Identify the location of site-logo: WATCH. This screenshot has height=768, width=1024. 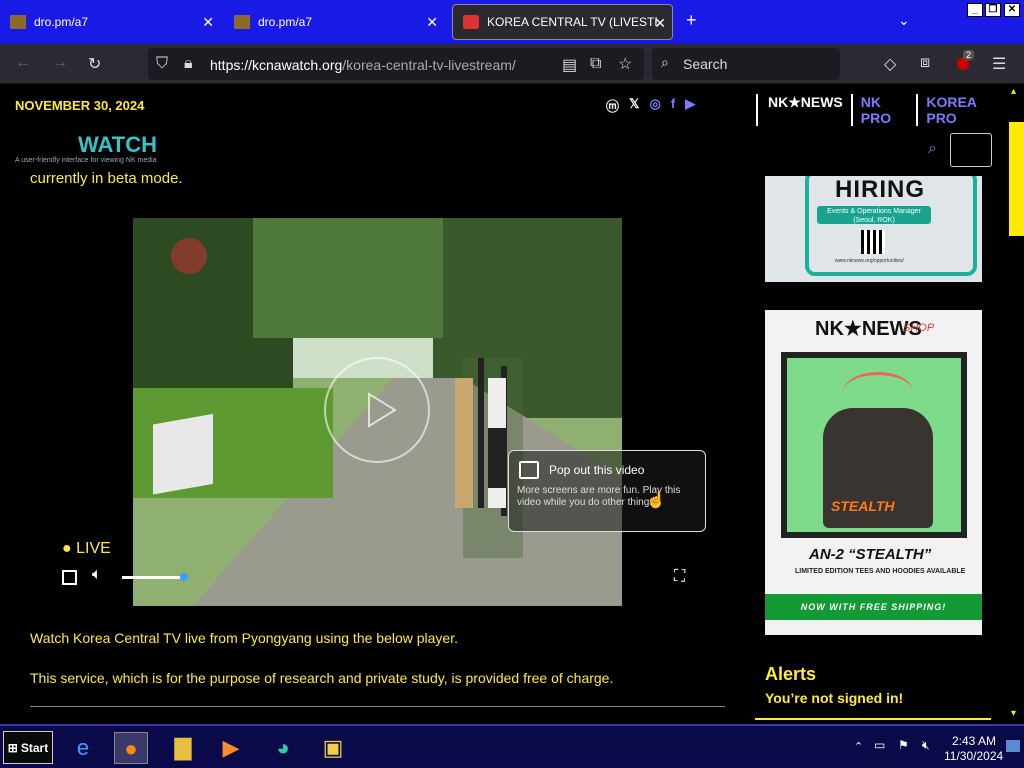
(117, 145).